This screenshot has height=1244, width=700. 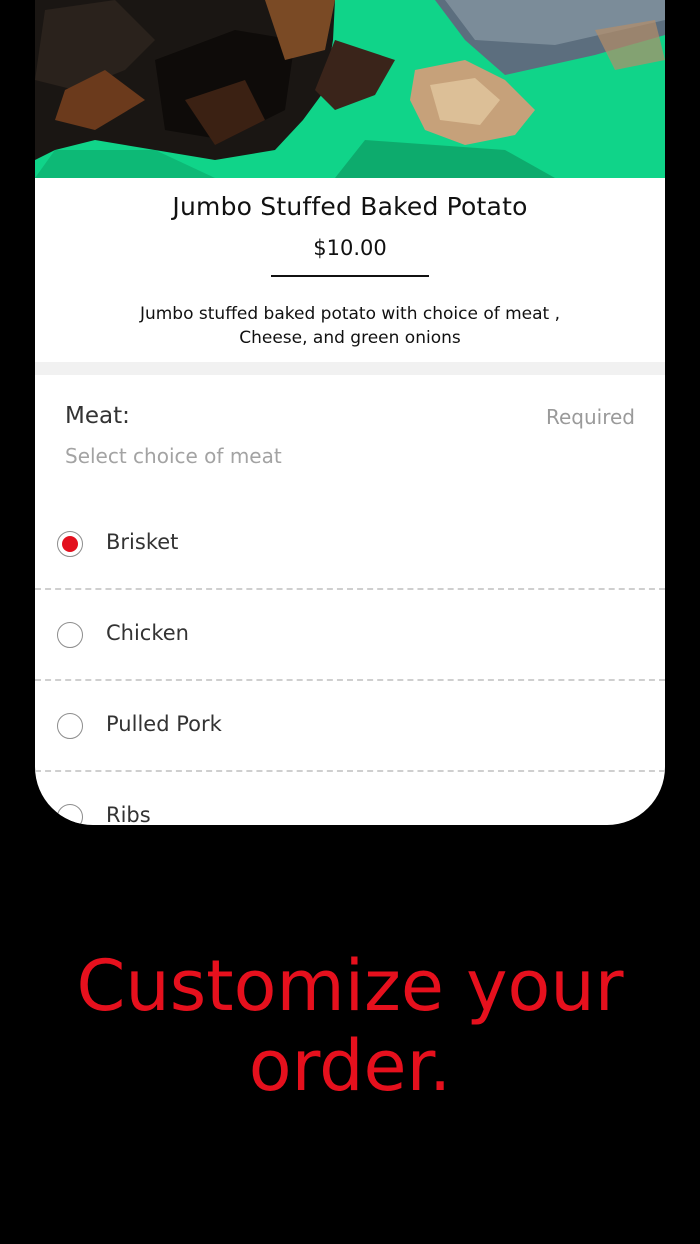 What do you see at coordinates (350, 206) in the screenshot?
I see `product-title: Jumbo Stuffed Baked Potato` at bounding box center [350, 206].